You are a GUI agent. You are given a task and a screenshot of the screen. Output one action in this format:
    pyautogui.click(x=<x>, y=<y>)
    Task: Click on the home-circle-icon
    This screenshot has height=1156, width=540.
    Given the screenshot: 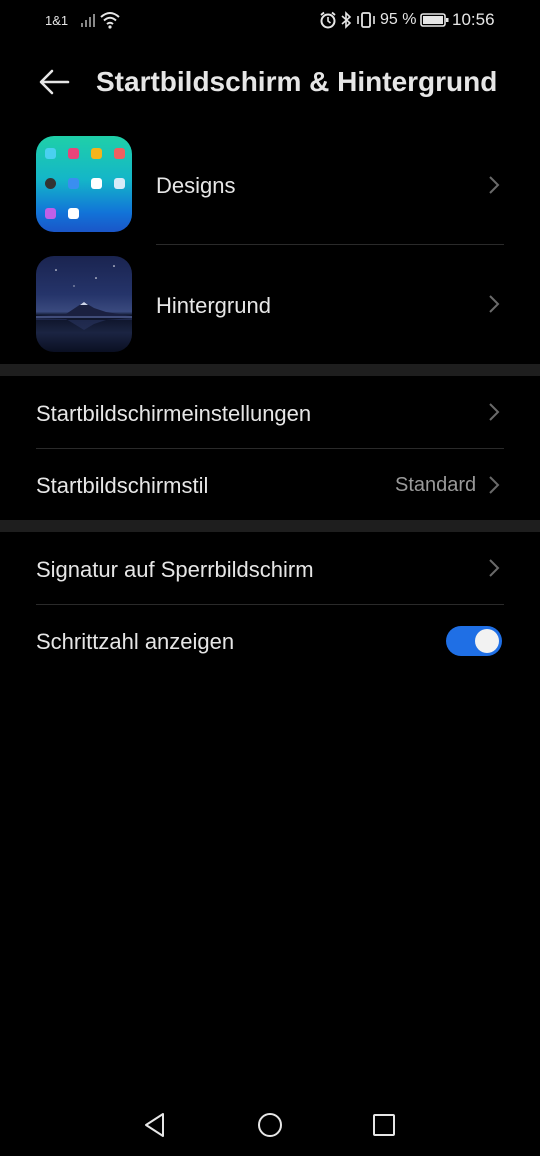 What is the action you would take?
    pyautogui.click(x=270, y=1125)
    